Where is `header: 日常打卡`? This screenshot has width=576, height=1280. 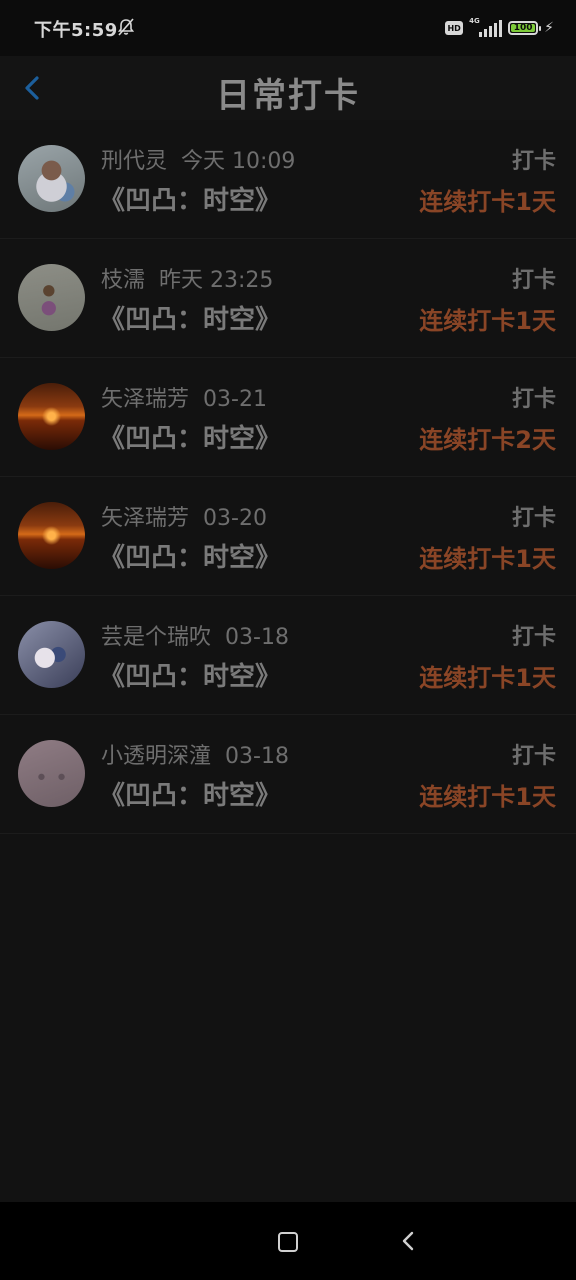 header: 日常打卡 is located at coordinates (288, 88).